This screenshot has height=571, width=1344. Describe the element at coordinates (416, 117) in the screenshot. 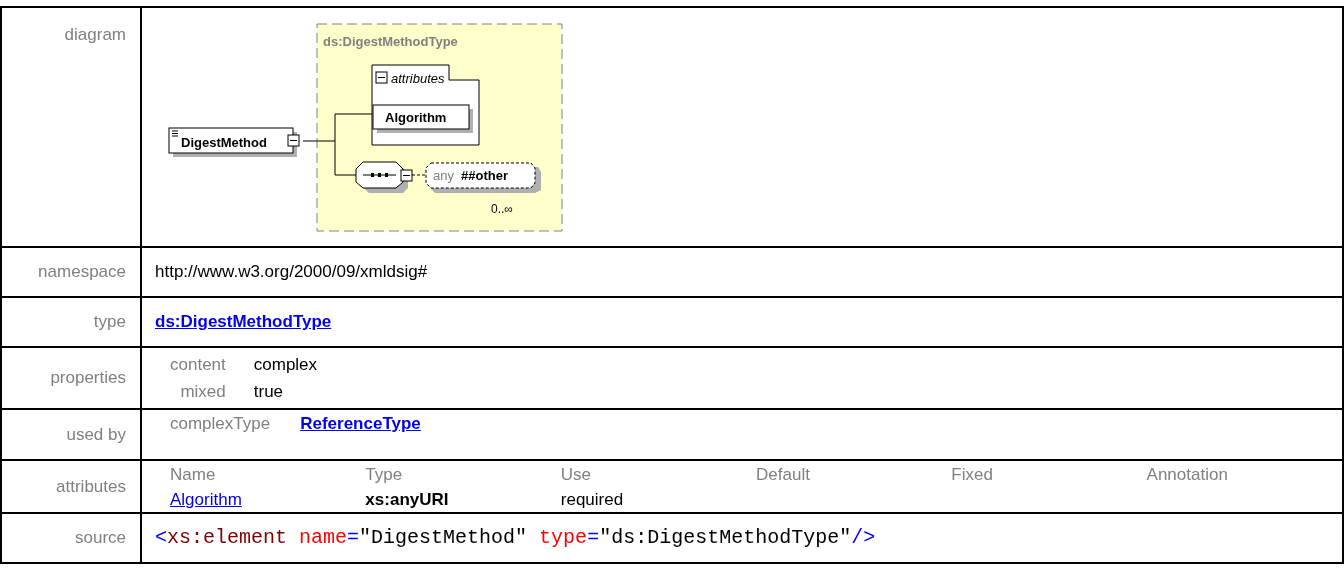

I see `attribute-name: Algorithm` at that location.